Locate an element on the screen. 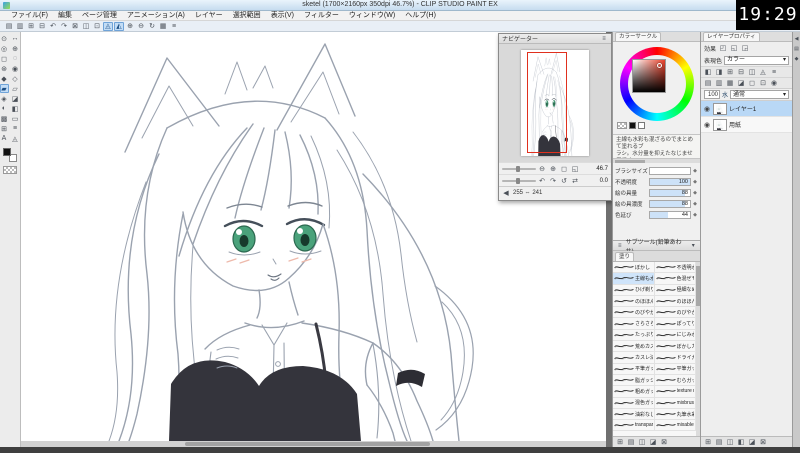  menu-item: ウィンドウ(W) is located at coordinates (372, 16).